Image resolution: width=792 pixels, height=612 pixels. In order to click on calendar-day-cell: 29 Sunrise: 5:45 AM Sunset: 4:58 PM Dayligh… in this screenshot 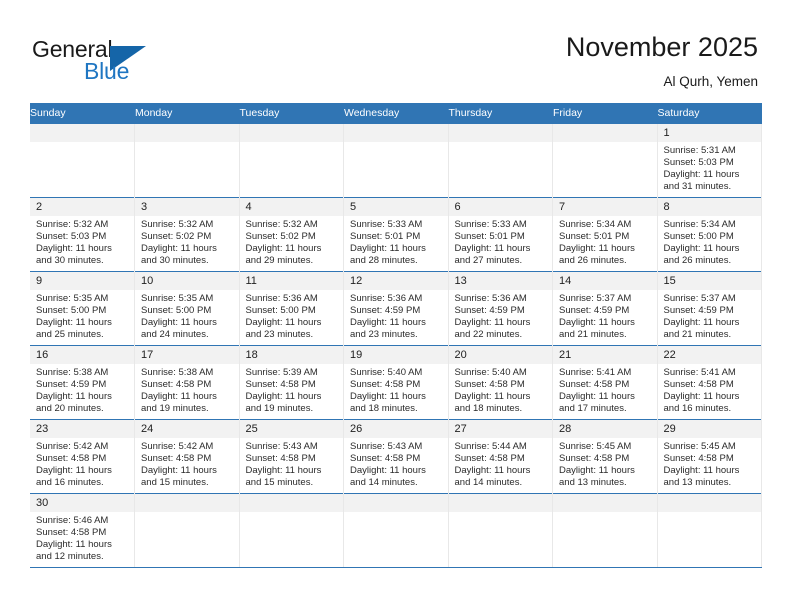, I will do `click(709, 456)`.